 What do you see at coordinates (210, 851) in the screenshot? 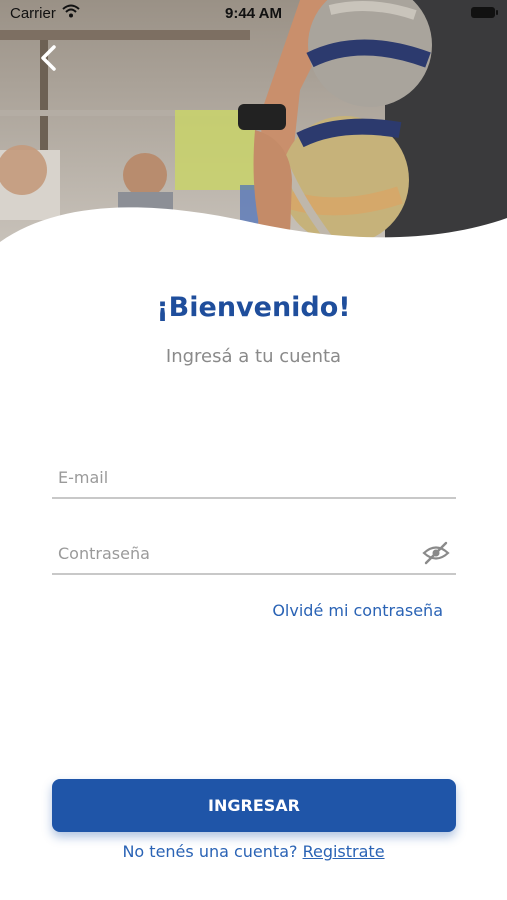
I see `register-prompt-text: No tenés una cuenta?` at bounding box center [210, 851].